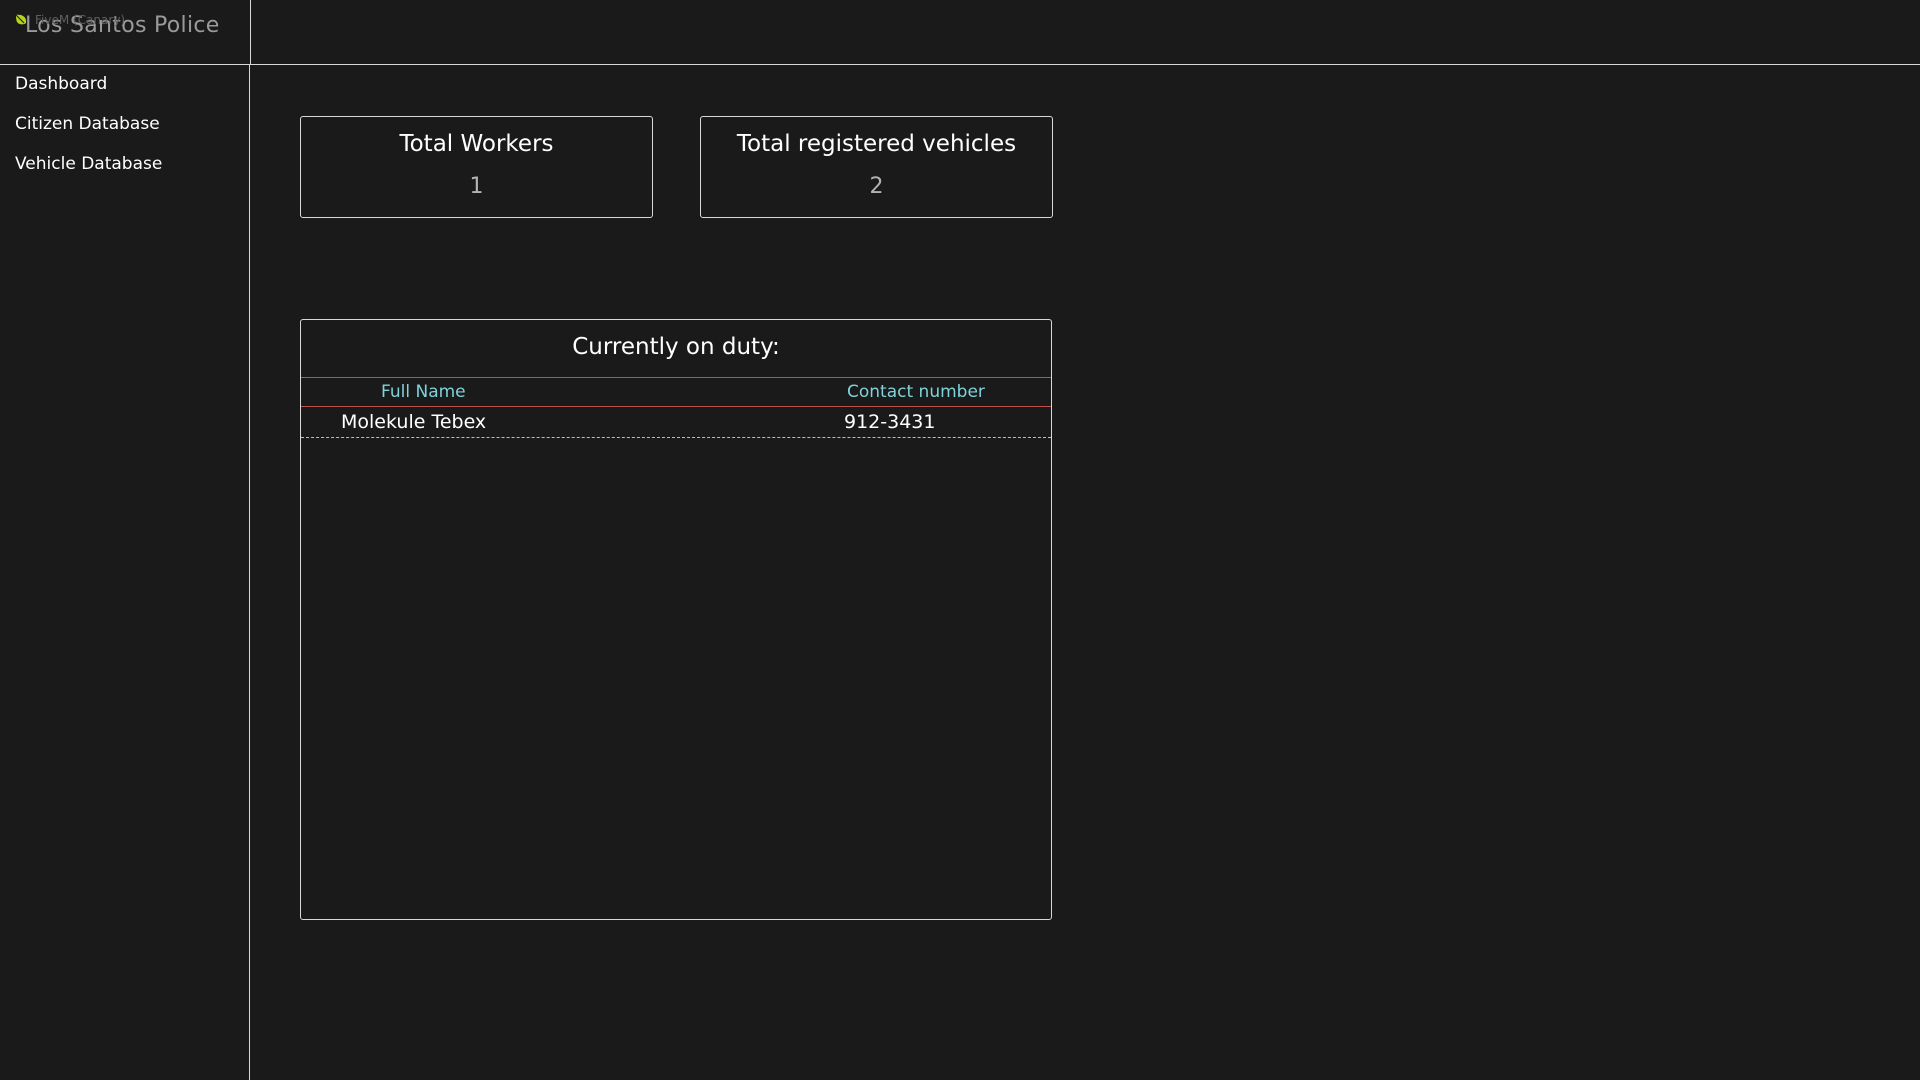 The image size is (1920, 1080). I want to click on column-header-contact-number: Contact number, so click(916, 392).